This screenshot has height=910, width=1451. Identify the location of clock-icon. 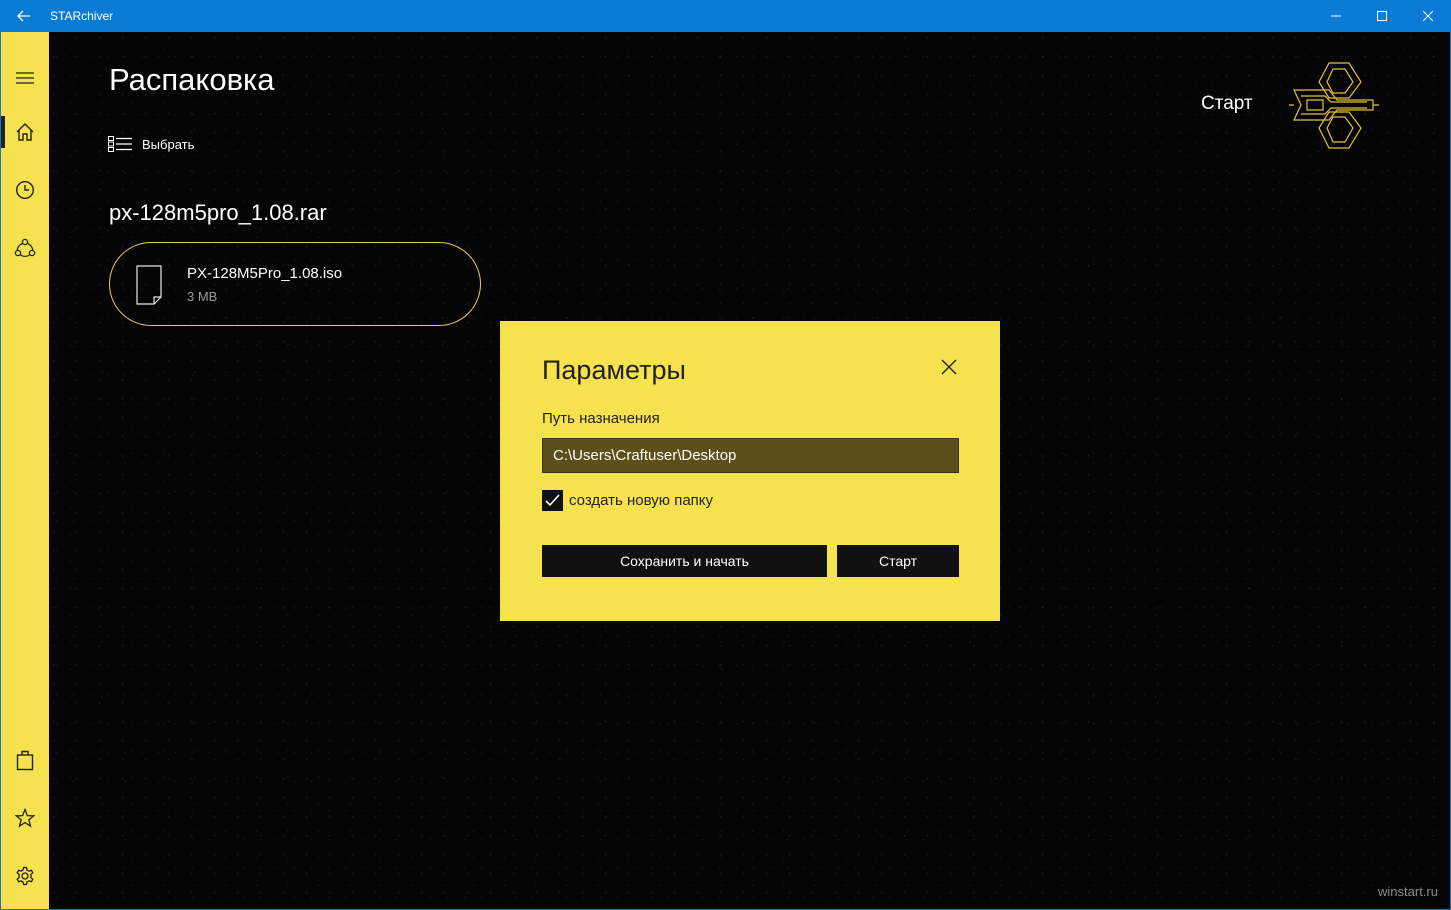
(25, 190).